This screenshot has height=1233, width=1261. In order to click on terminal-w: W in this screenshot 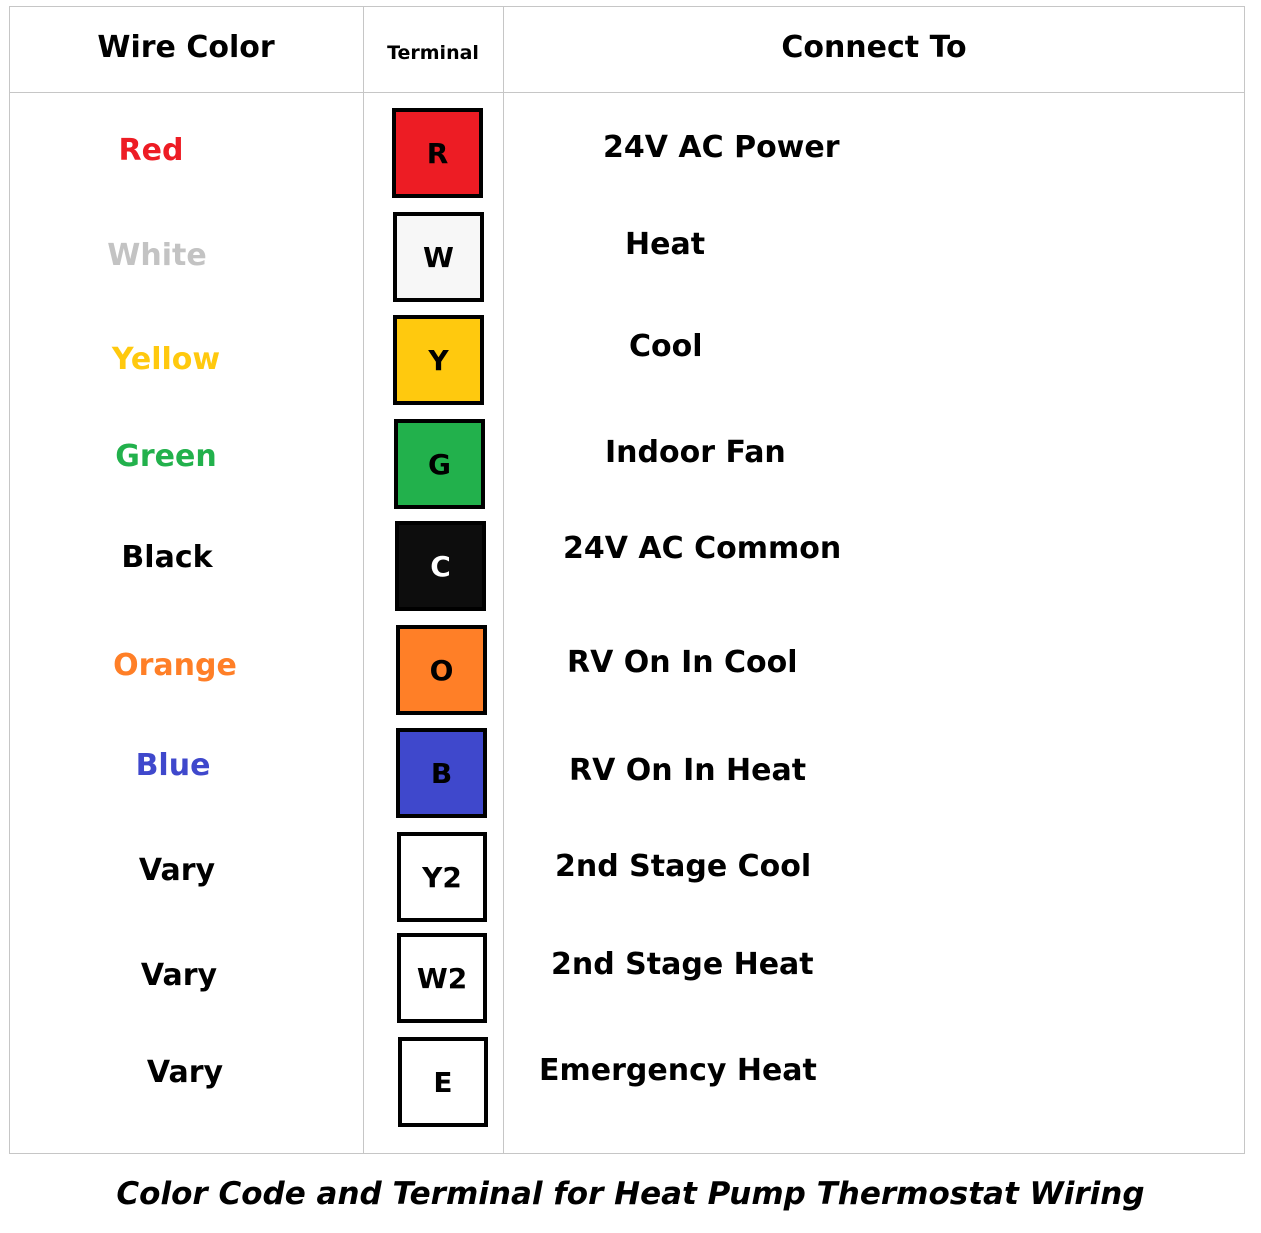, I will do `click(438, 257)`.